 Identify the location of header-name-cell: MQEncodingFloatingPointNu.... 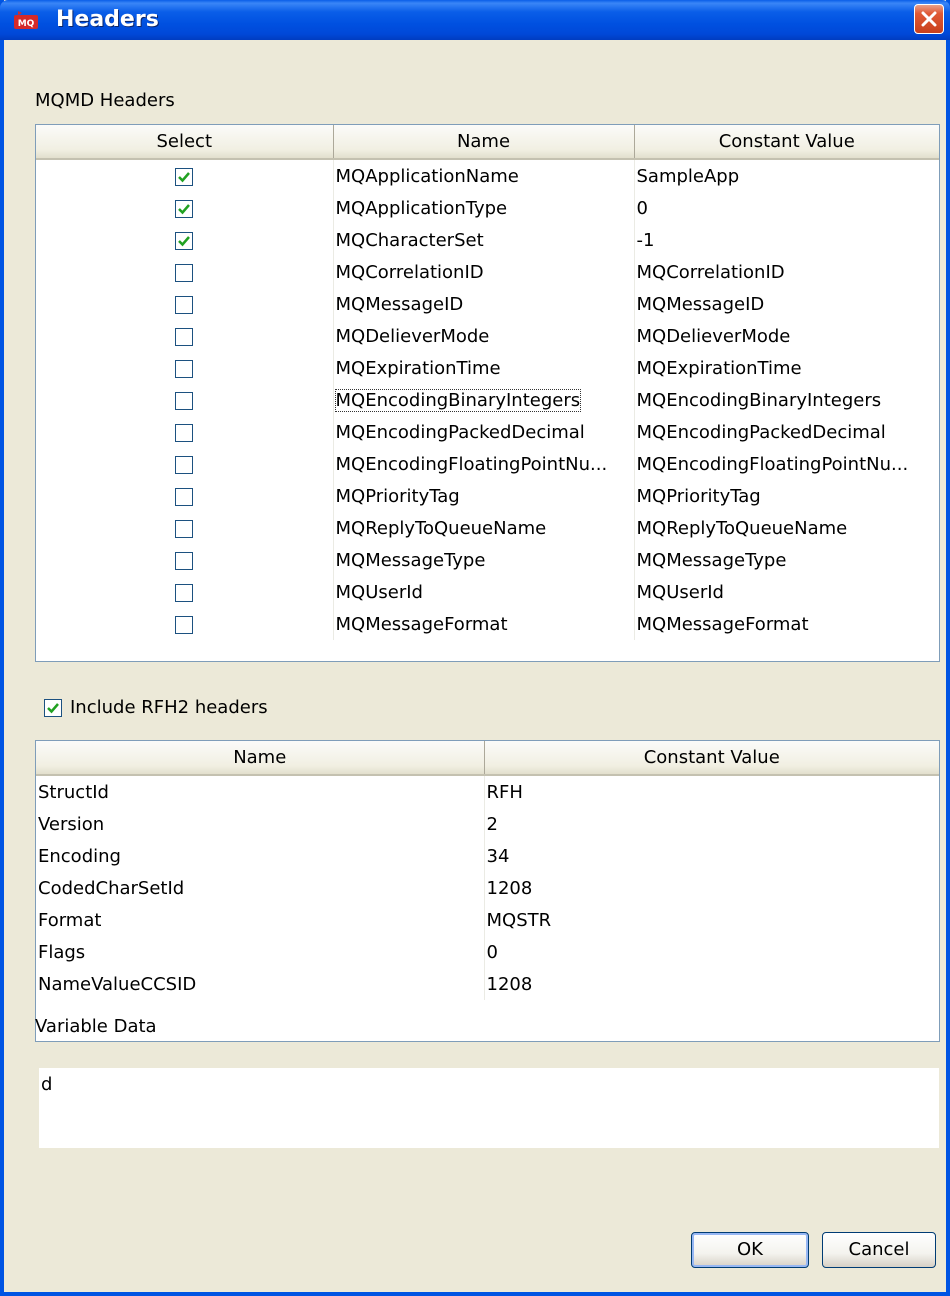
(484, 464).